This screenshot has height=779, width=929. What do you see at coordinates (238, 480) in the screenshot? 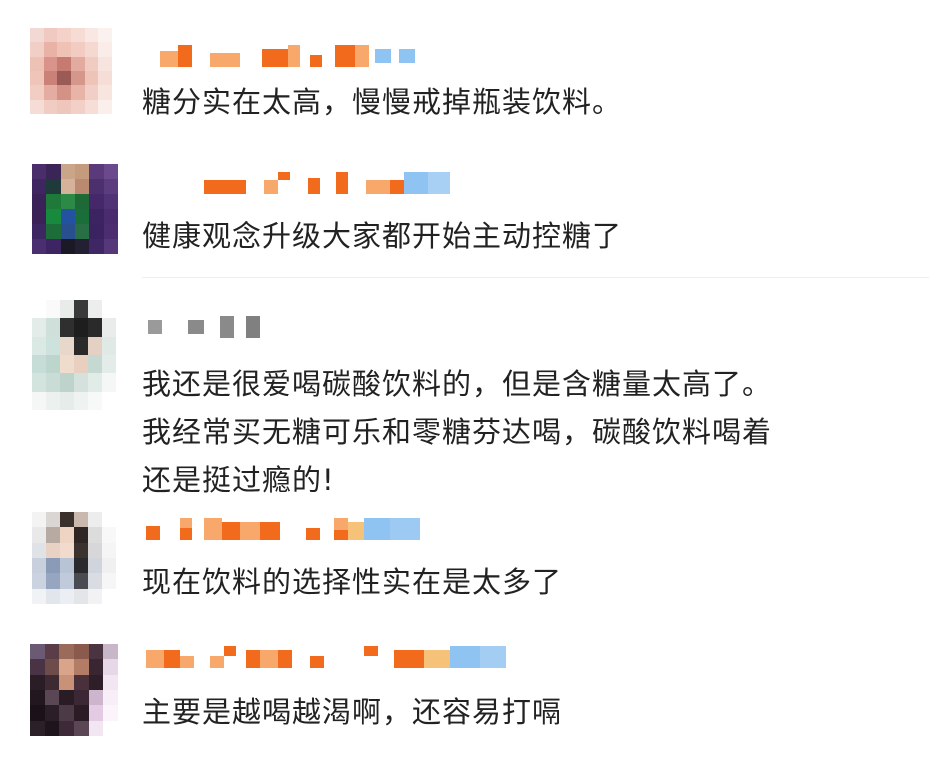
I see `comment-text-line: 还是挺过瘾的!` at bounding box center [238, 480].